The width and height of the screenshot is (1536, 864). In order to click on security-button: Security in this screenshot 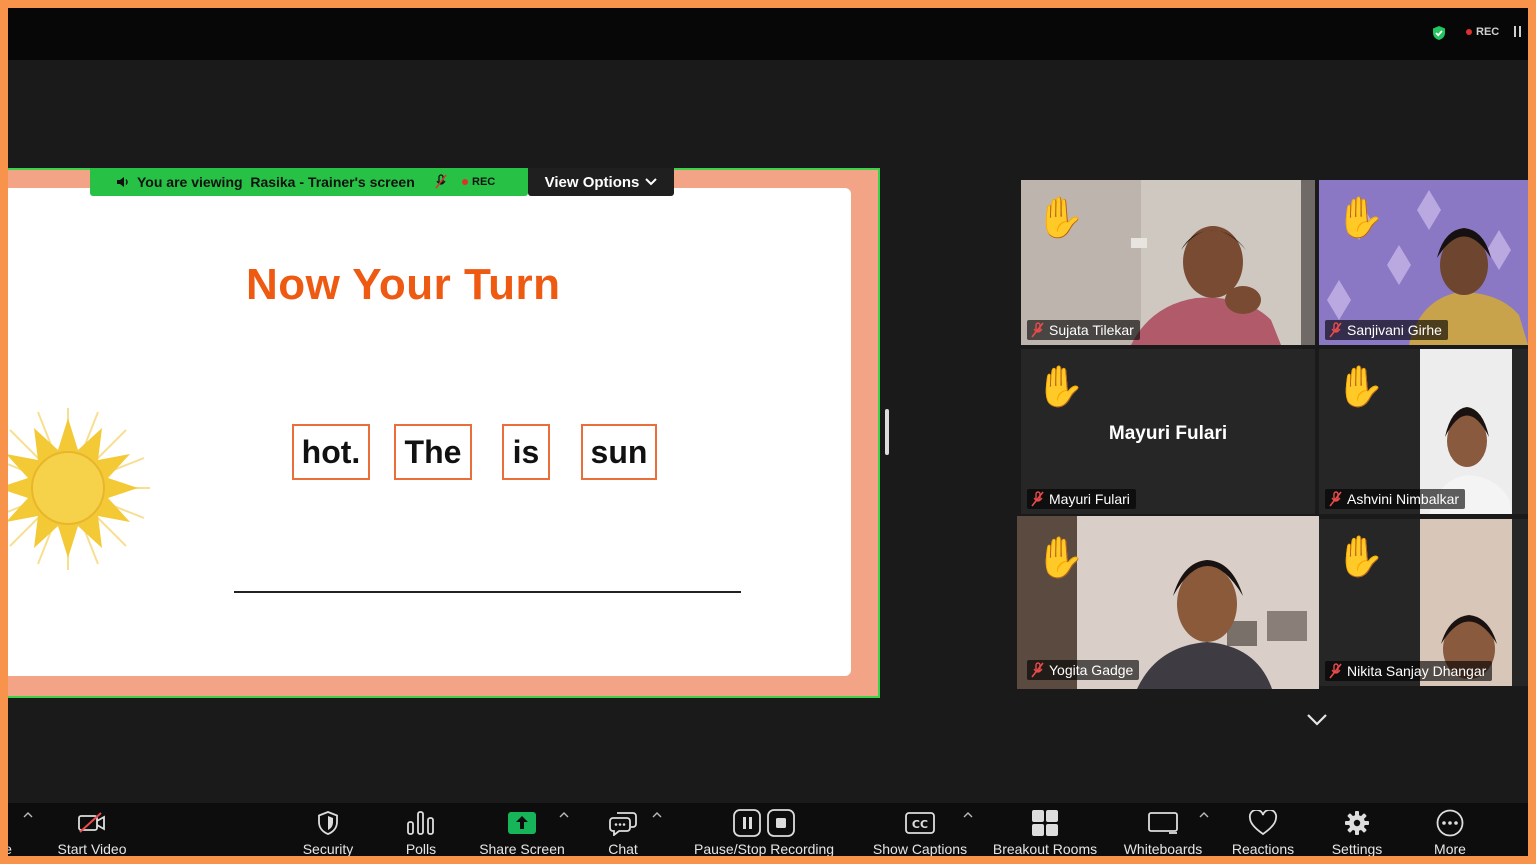, I will do `click(328, 829)`.